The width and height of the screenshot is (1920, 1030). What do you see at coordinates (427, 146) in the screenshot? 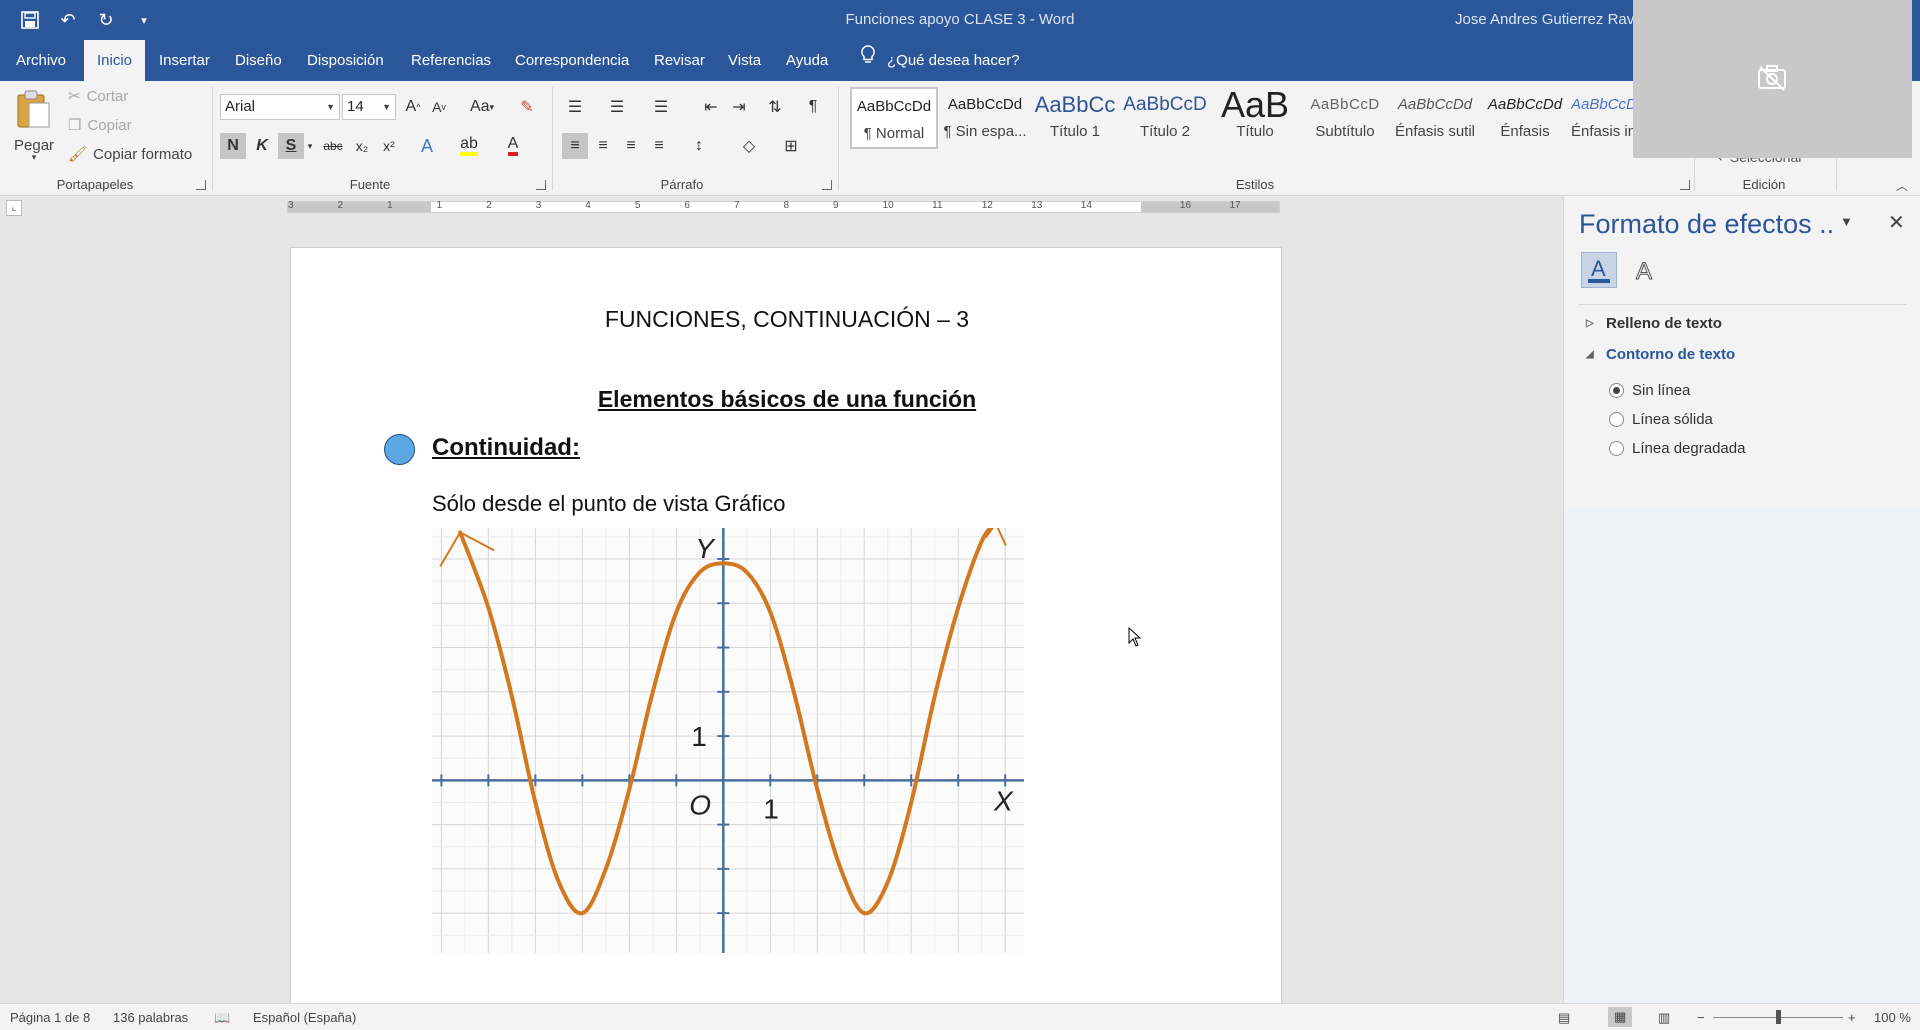
I see `text-effects-icon: A` at bounding box center [427, 146].